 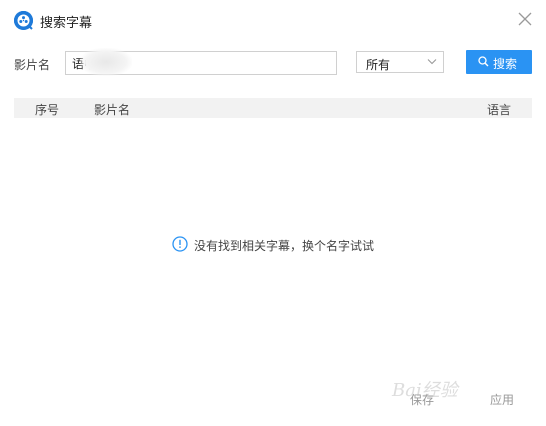 What do you see at coordinates (112, 109) in the screenshot?
I see `column-header-movie-name: 影片名` at bounding box center [112, 109].